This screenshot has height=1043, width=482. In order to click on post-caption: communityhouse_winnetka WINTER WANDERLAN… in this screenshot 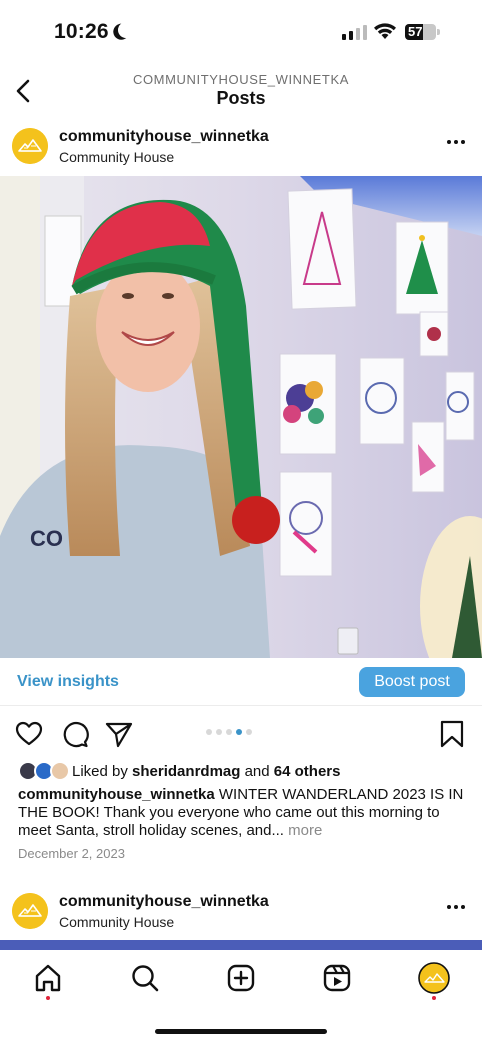, I will do `click(243, 813)`.